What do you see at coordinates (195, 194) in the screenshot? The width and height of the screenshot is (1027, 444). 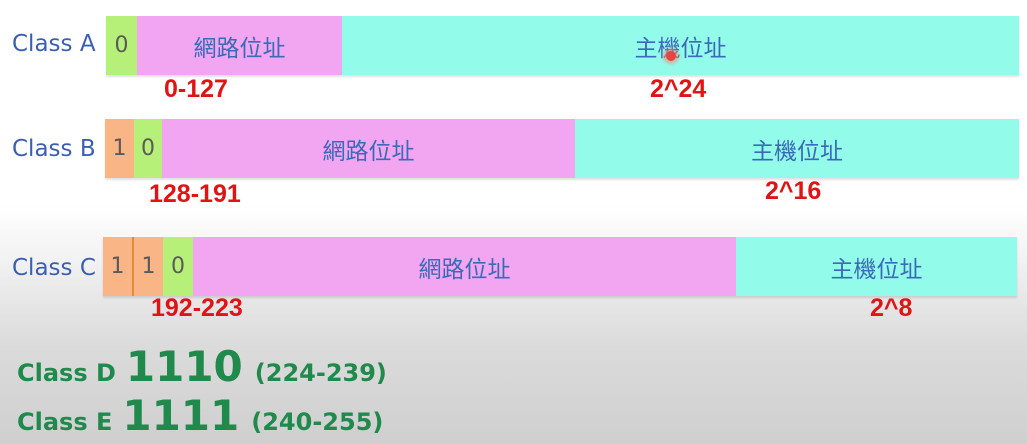 I see `class-b-range: 128-191` at bounding box center [195, 194].